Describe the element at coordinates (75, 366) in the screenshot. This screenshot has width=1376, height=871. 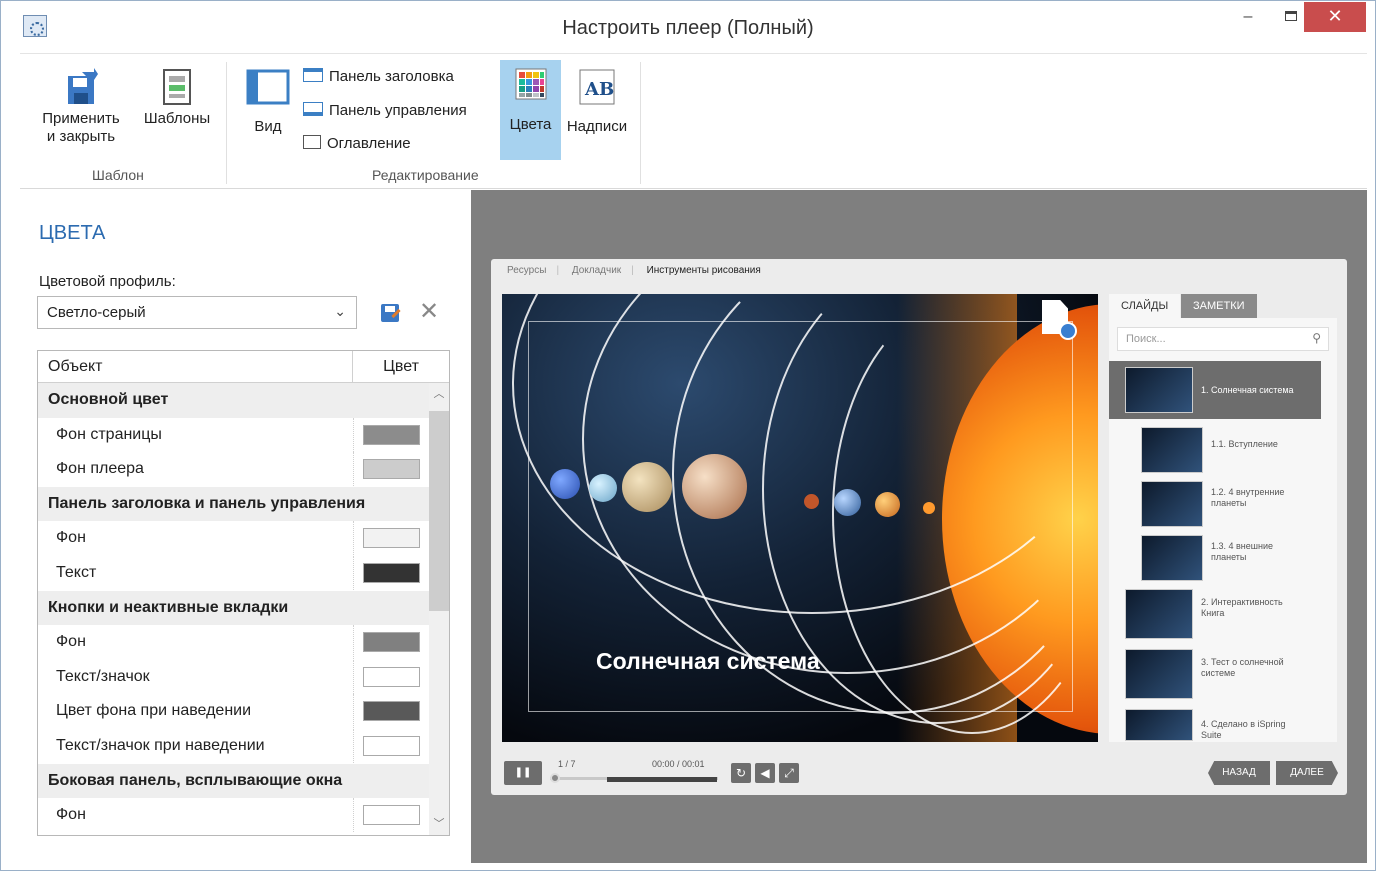
I see `column-object: Объект` at that location.